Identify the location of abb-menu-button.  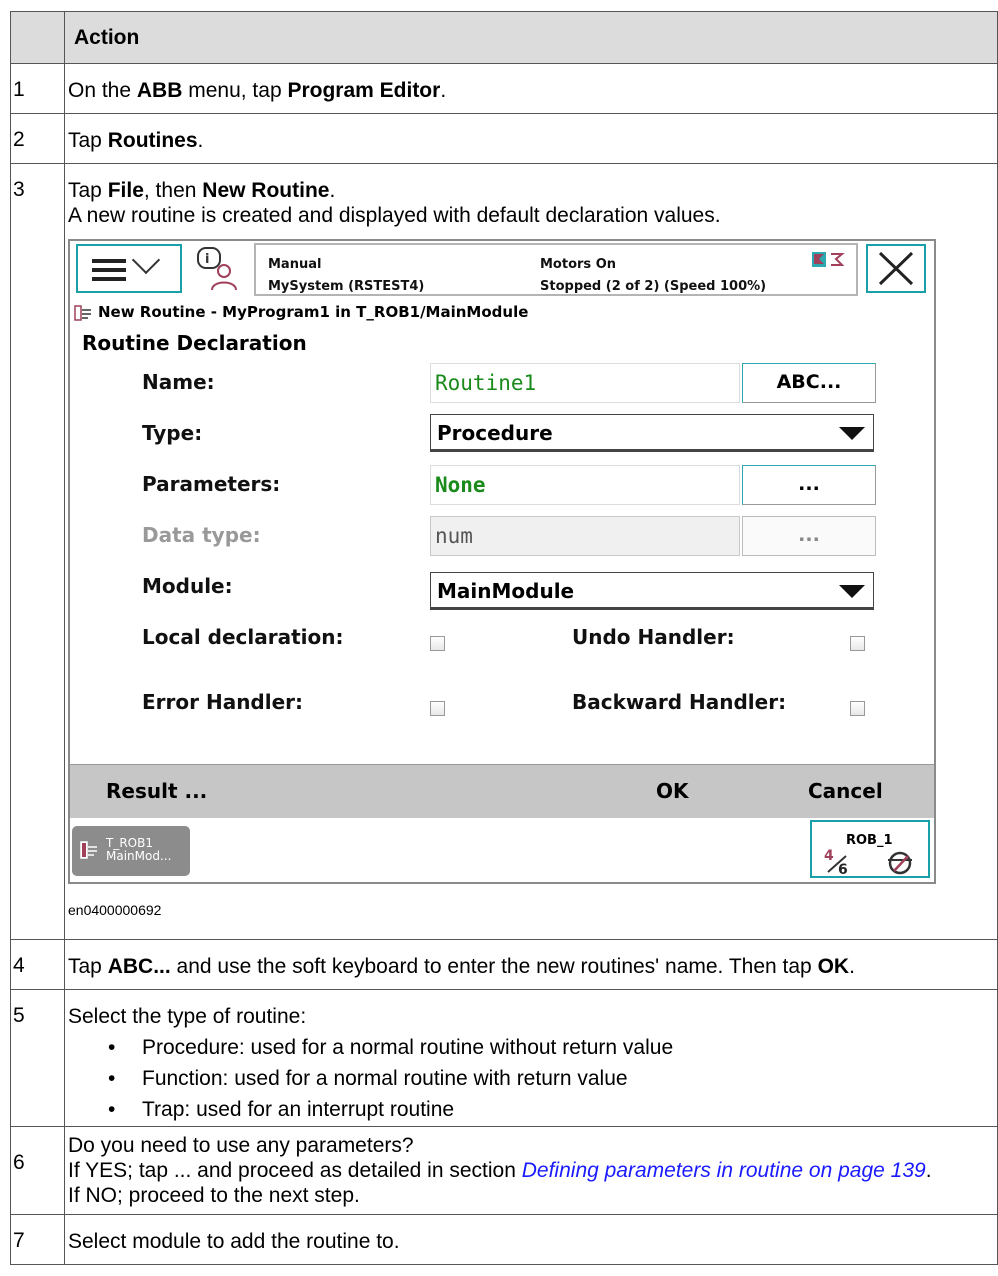
(129, 268).